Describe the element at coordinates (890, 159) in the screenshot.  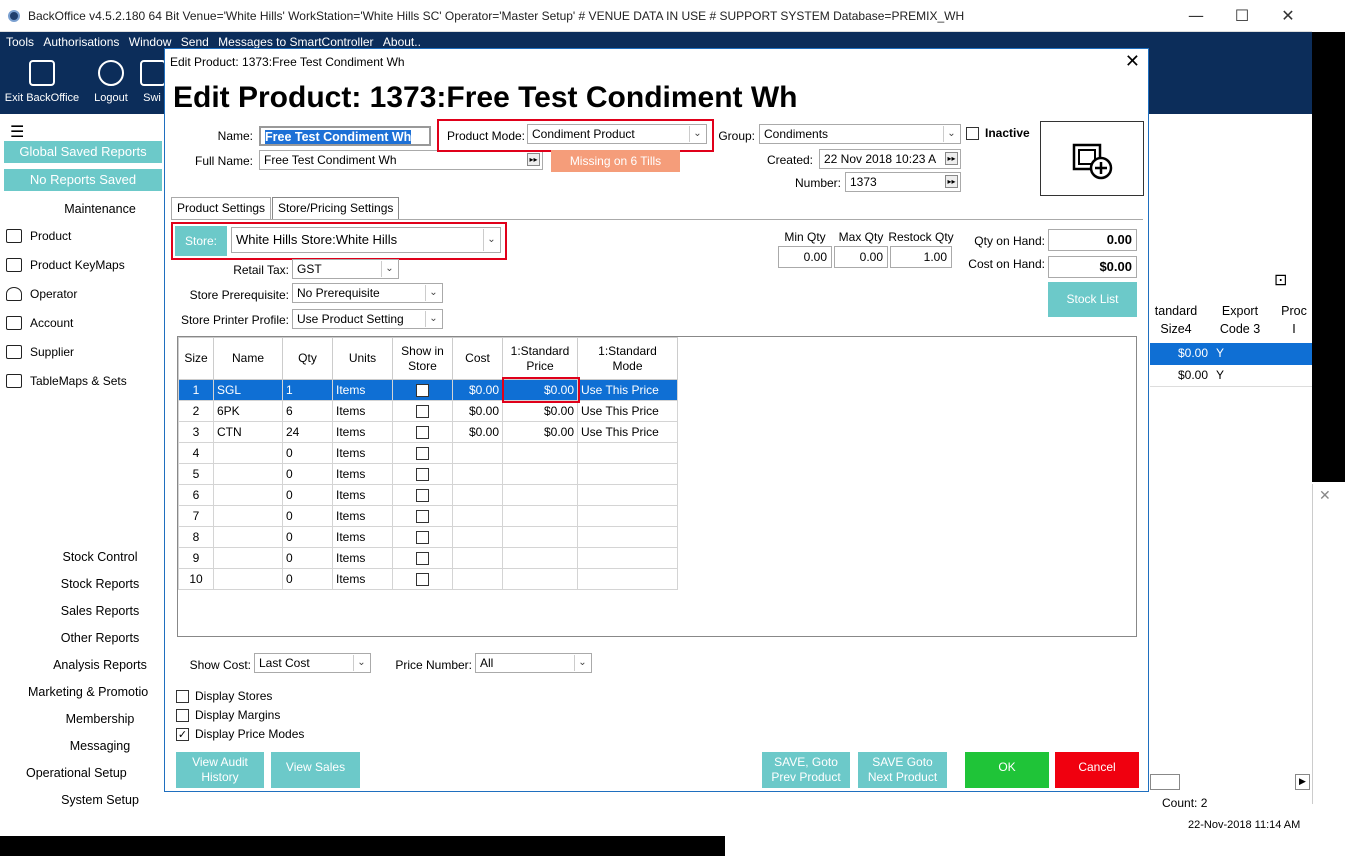
I see `created-field: 22 Nov 2018 10:23 A ▸▸` at that location.